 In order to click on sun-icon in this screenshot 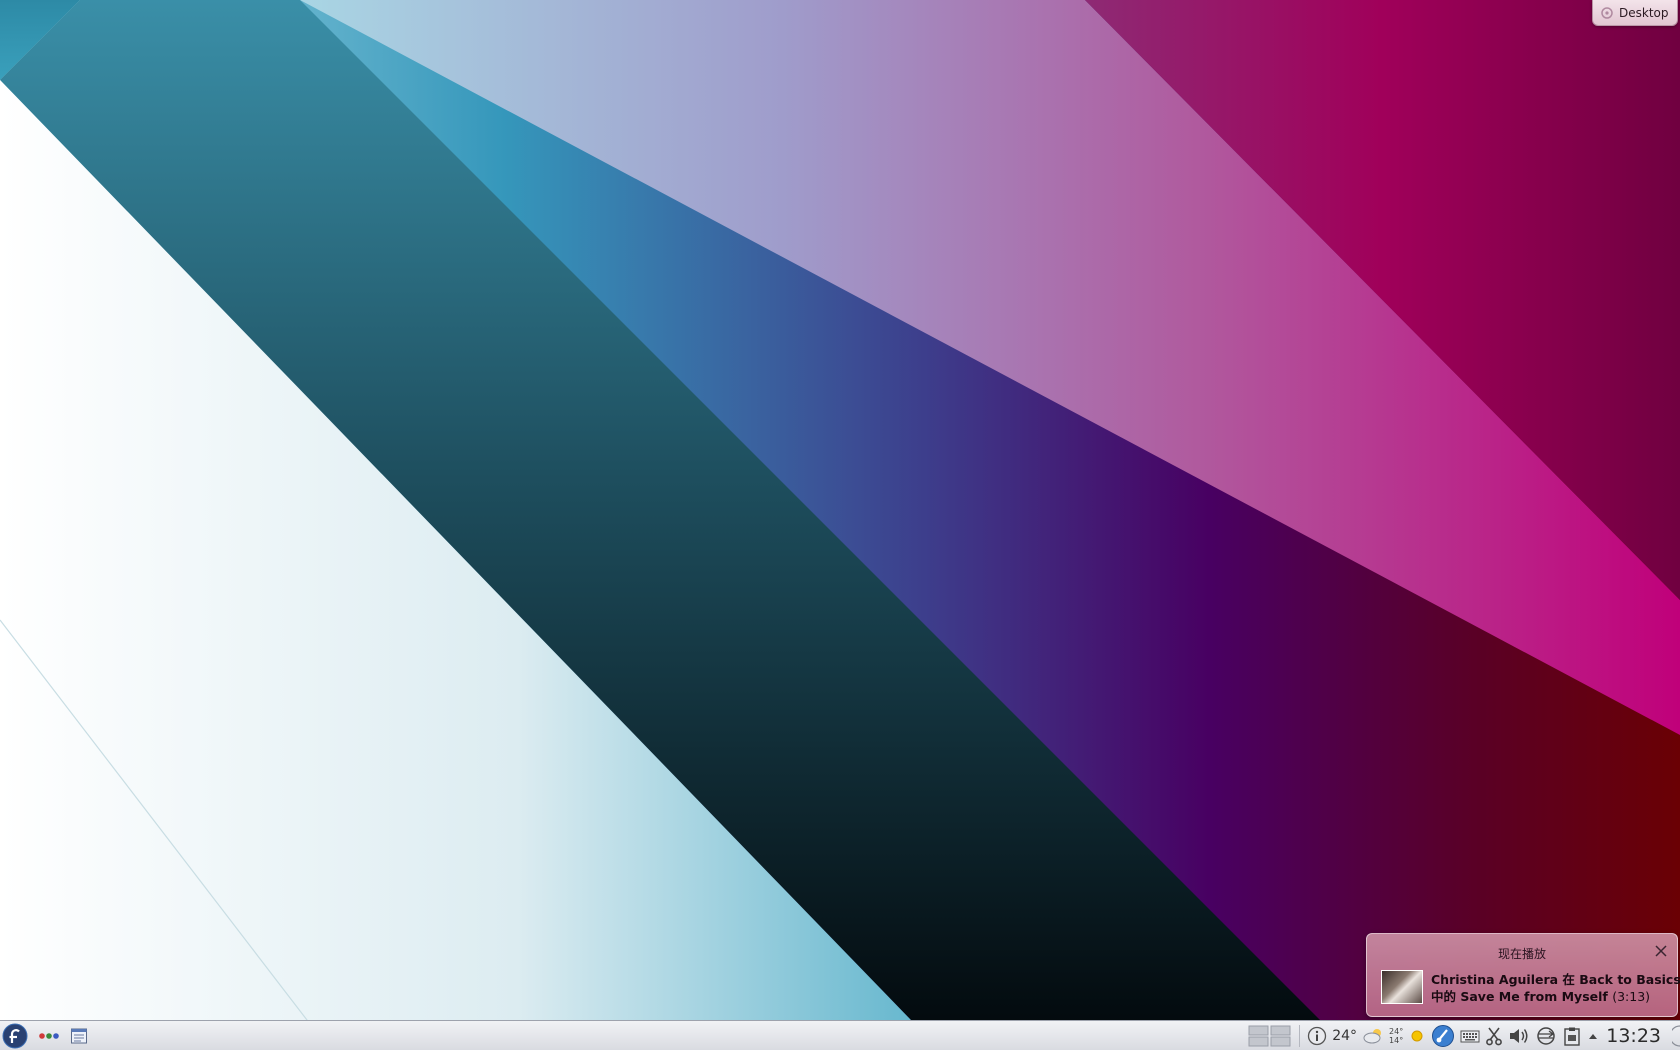, I will do `click(1417, 1036)`.